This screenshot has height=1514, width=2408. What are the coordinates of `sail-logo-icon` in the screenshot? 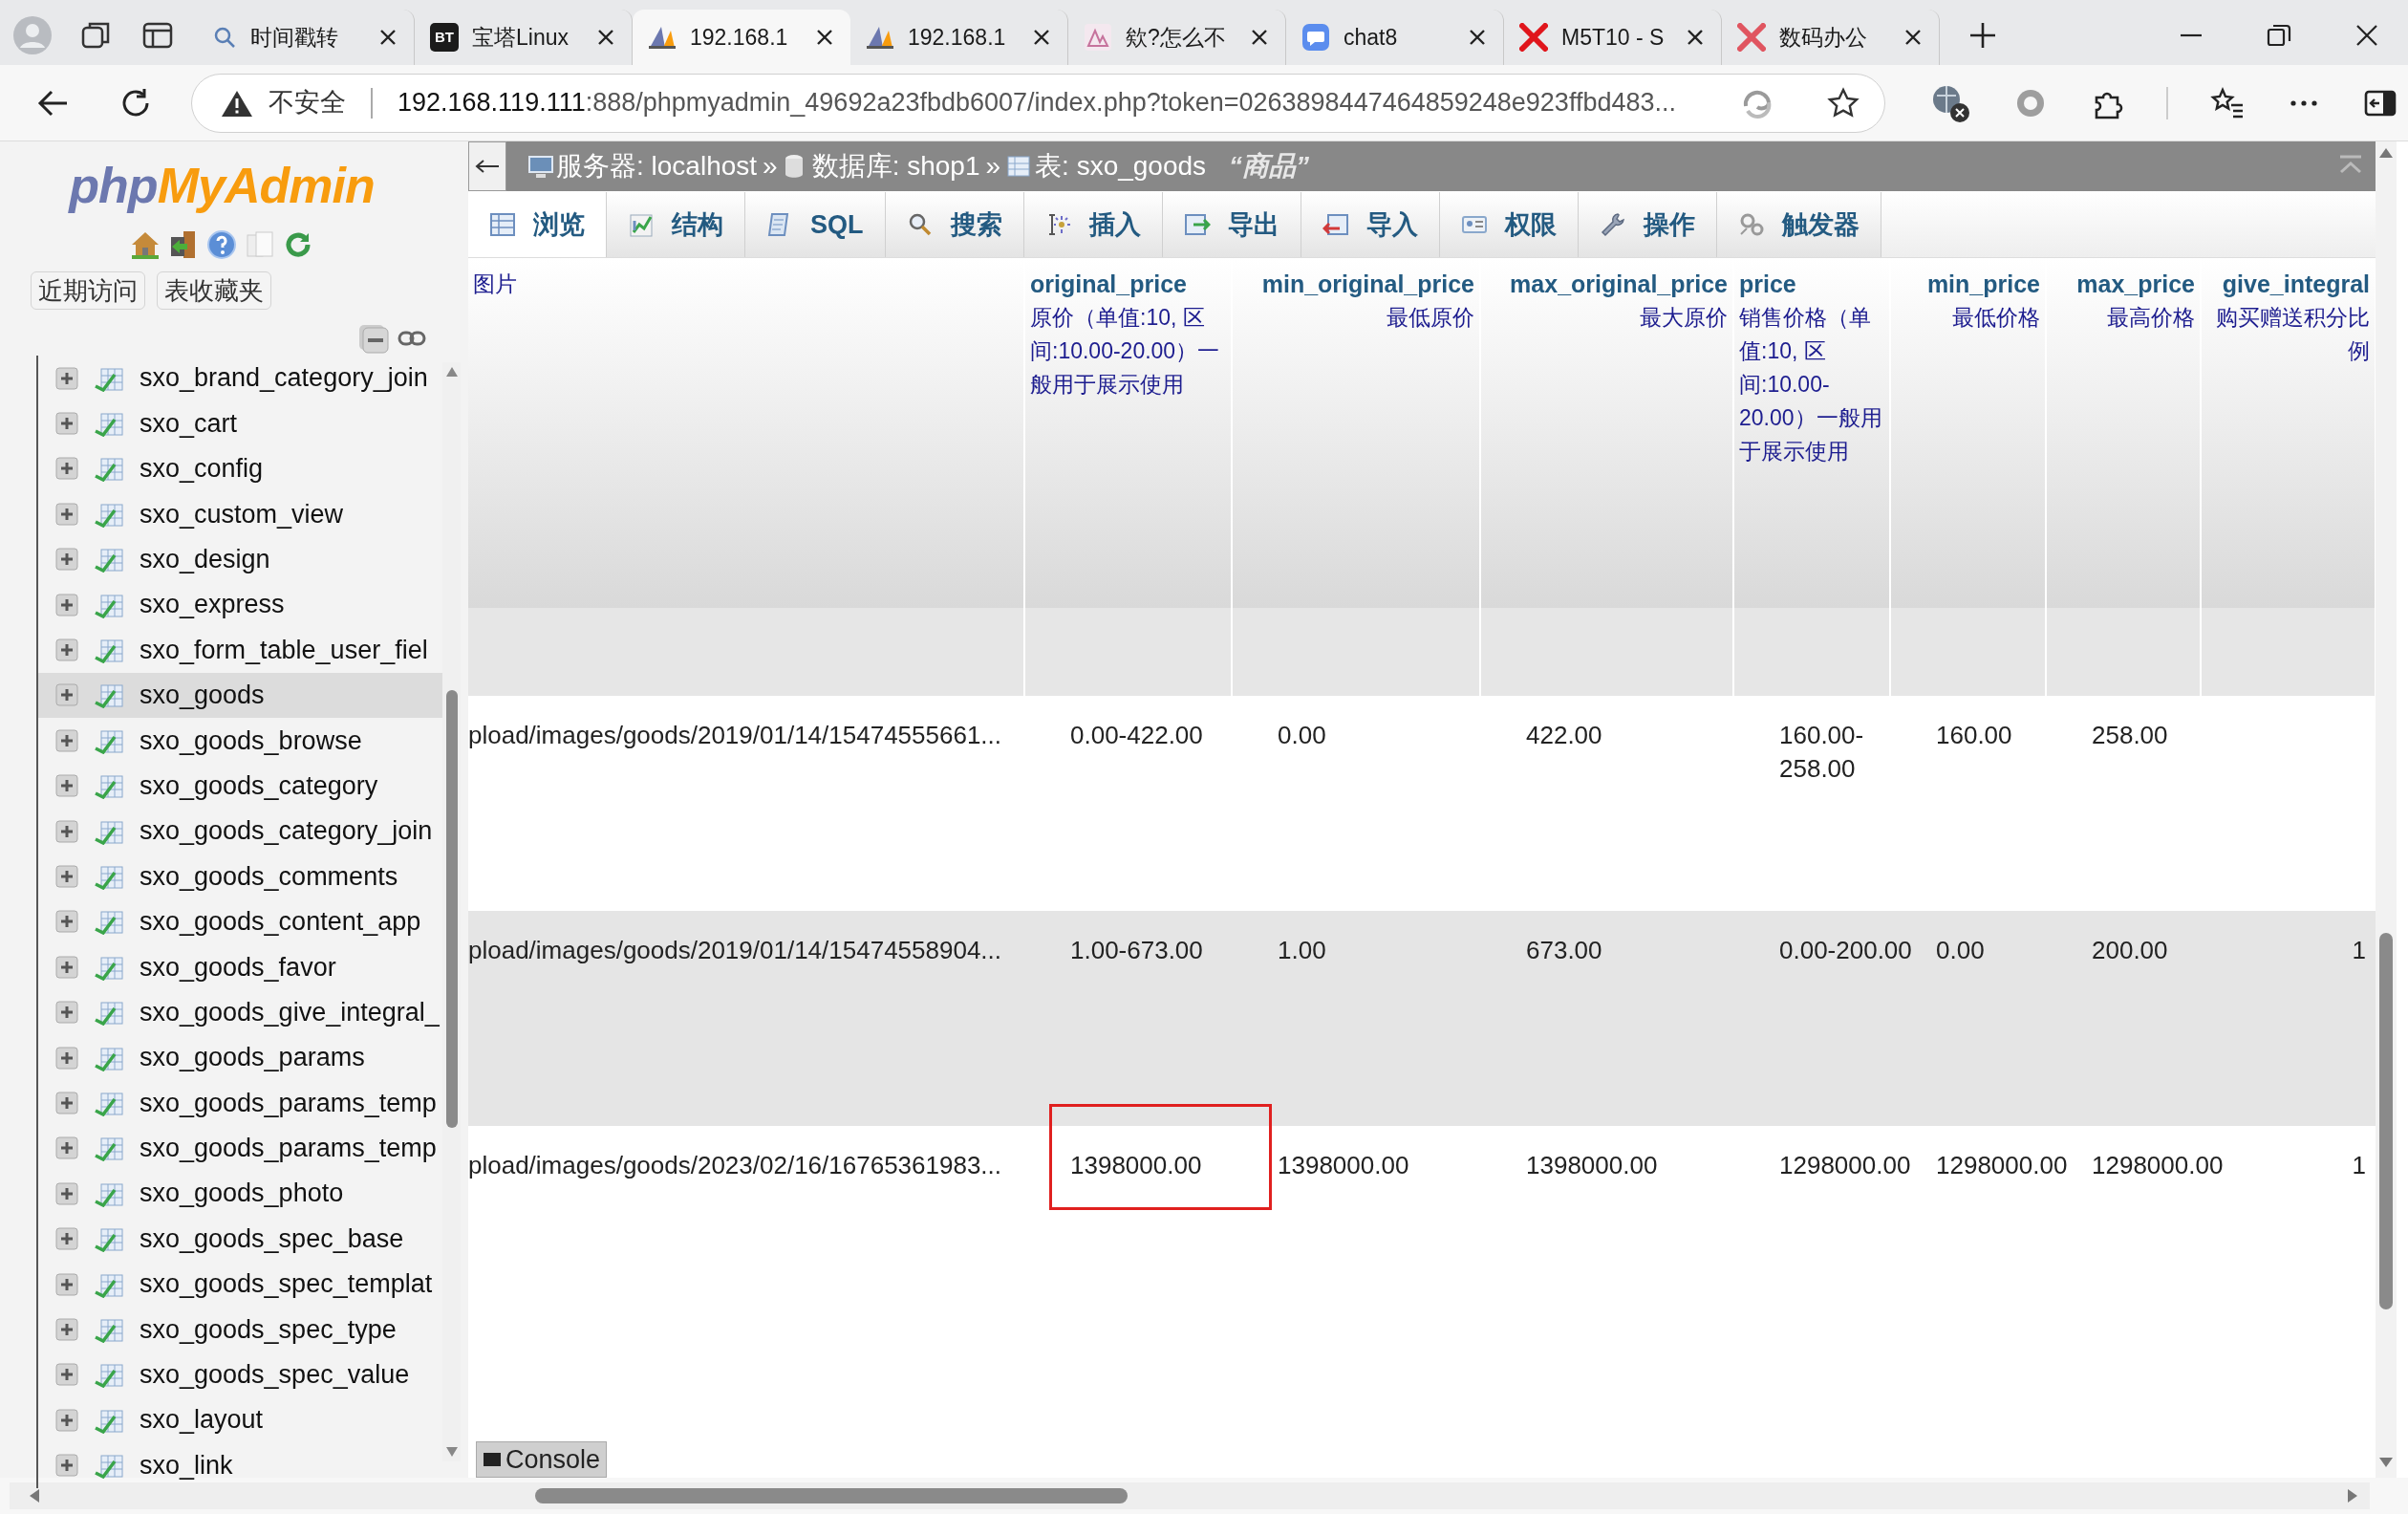 It's located at (880, 37).